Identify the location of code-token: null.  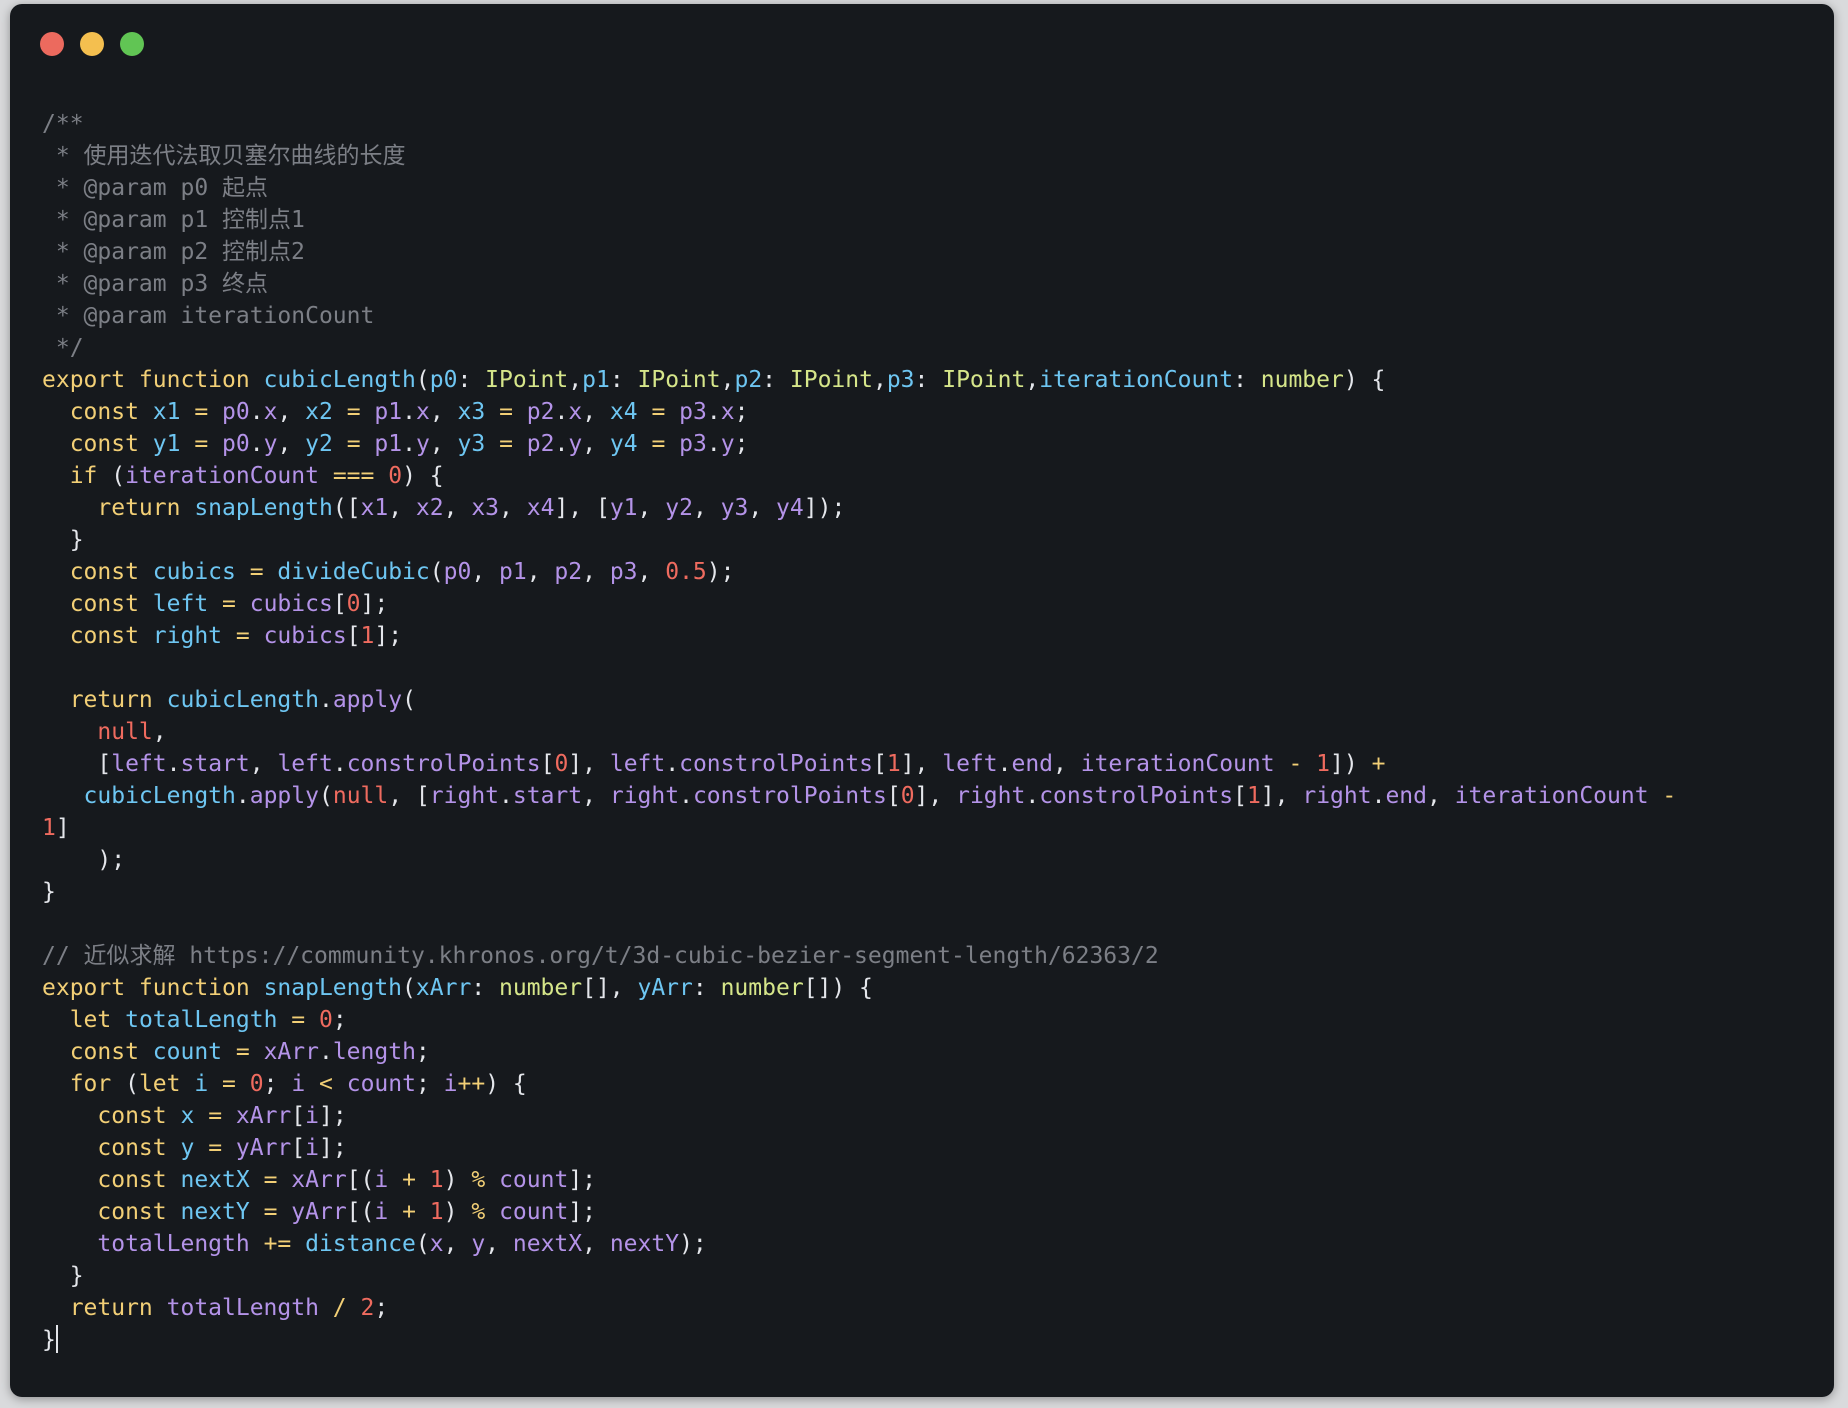
(360, 796).